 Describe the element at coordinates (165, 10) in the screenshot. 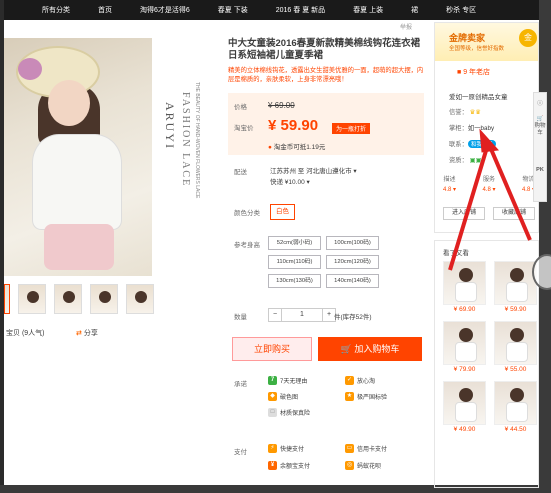

I see `nav-item-promo: 淘得6才是活得6` at that location.